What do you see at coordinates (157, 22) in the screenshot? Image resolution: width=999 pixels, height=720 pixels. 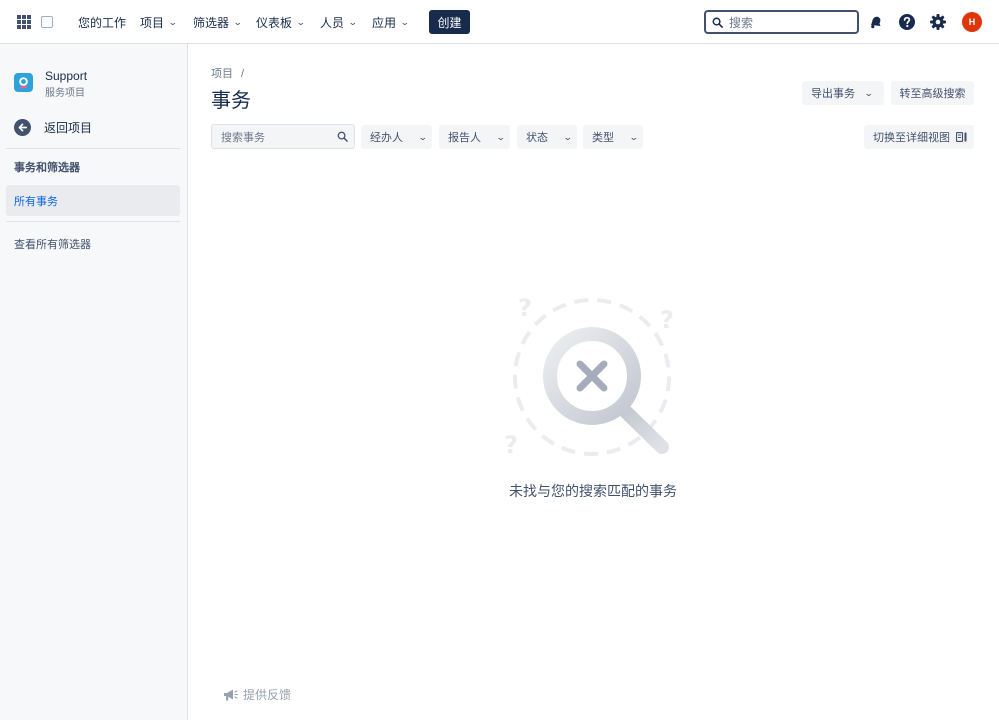 I see `nav-projects: 项目 ⌄` at bounding box center [157, 22].